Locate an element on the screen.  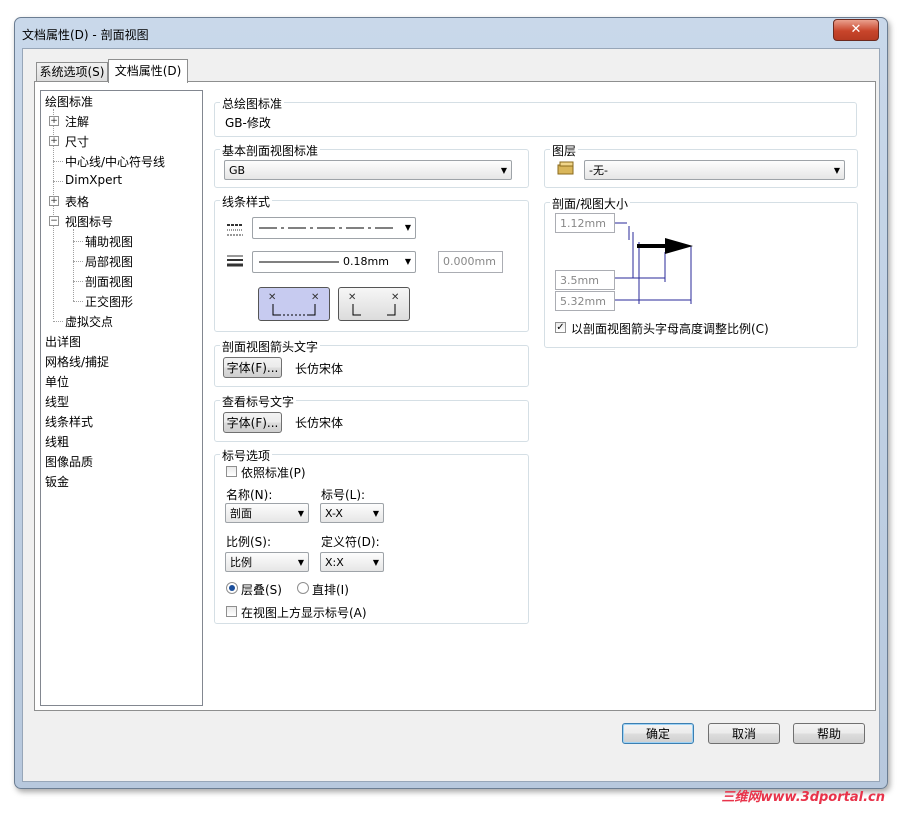
name-select: 剖面 ▼ is located at coordinates (267, 513).